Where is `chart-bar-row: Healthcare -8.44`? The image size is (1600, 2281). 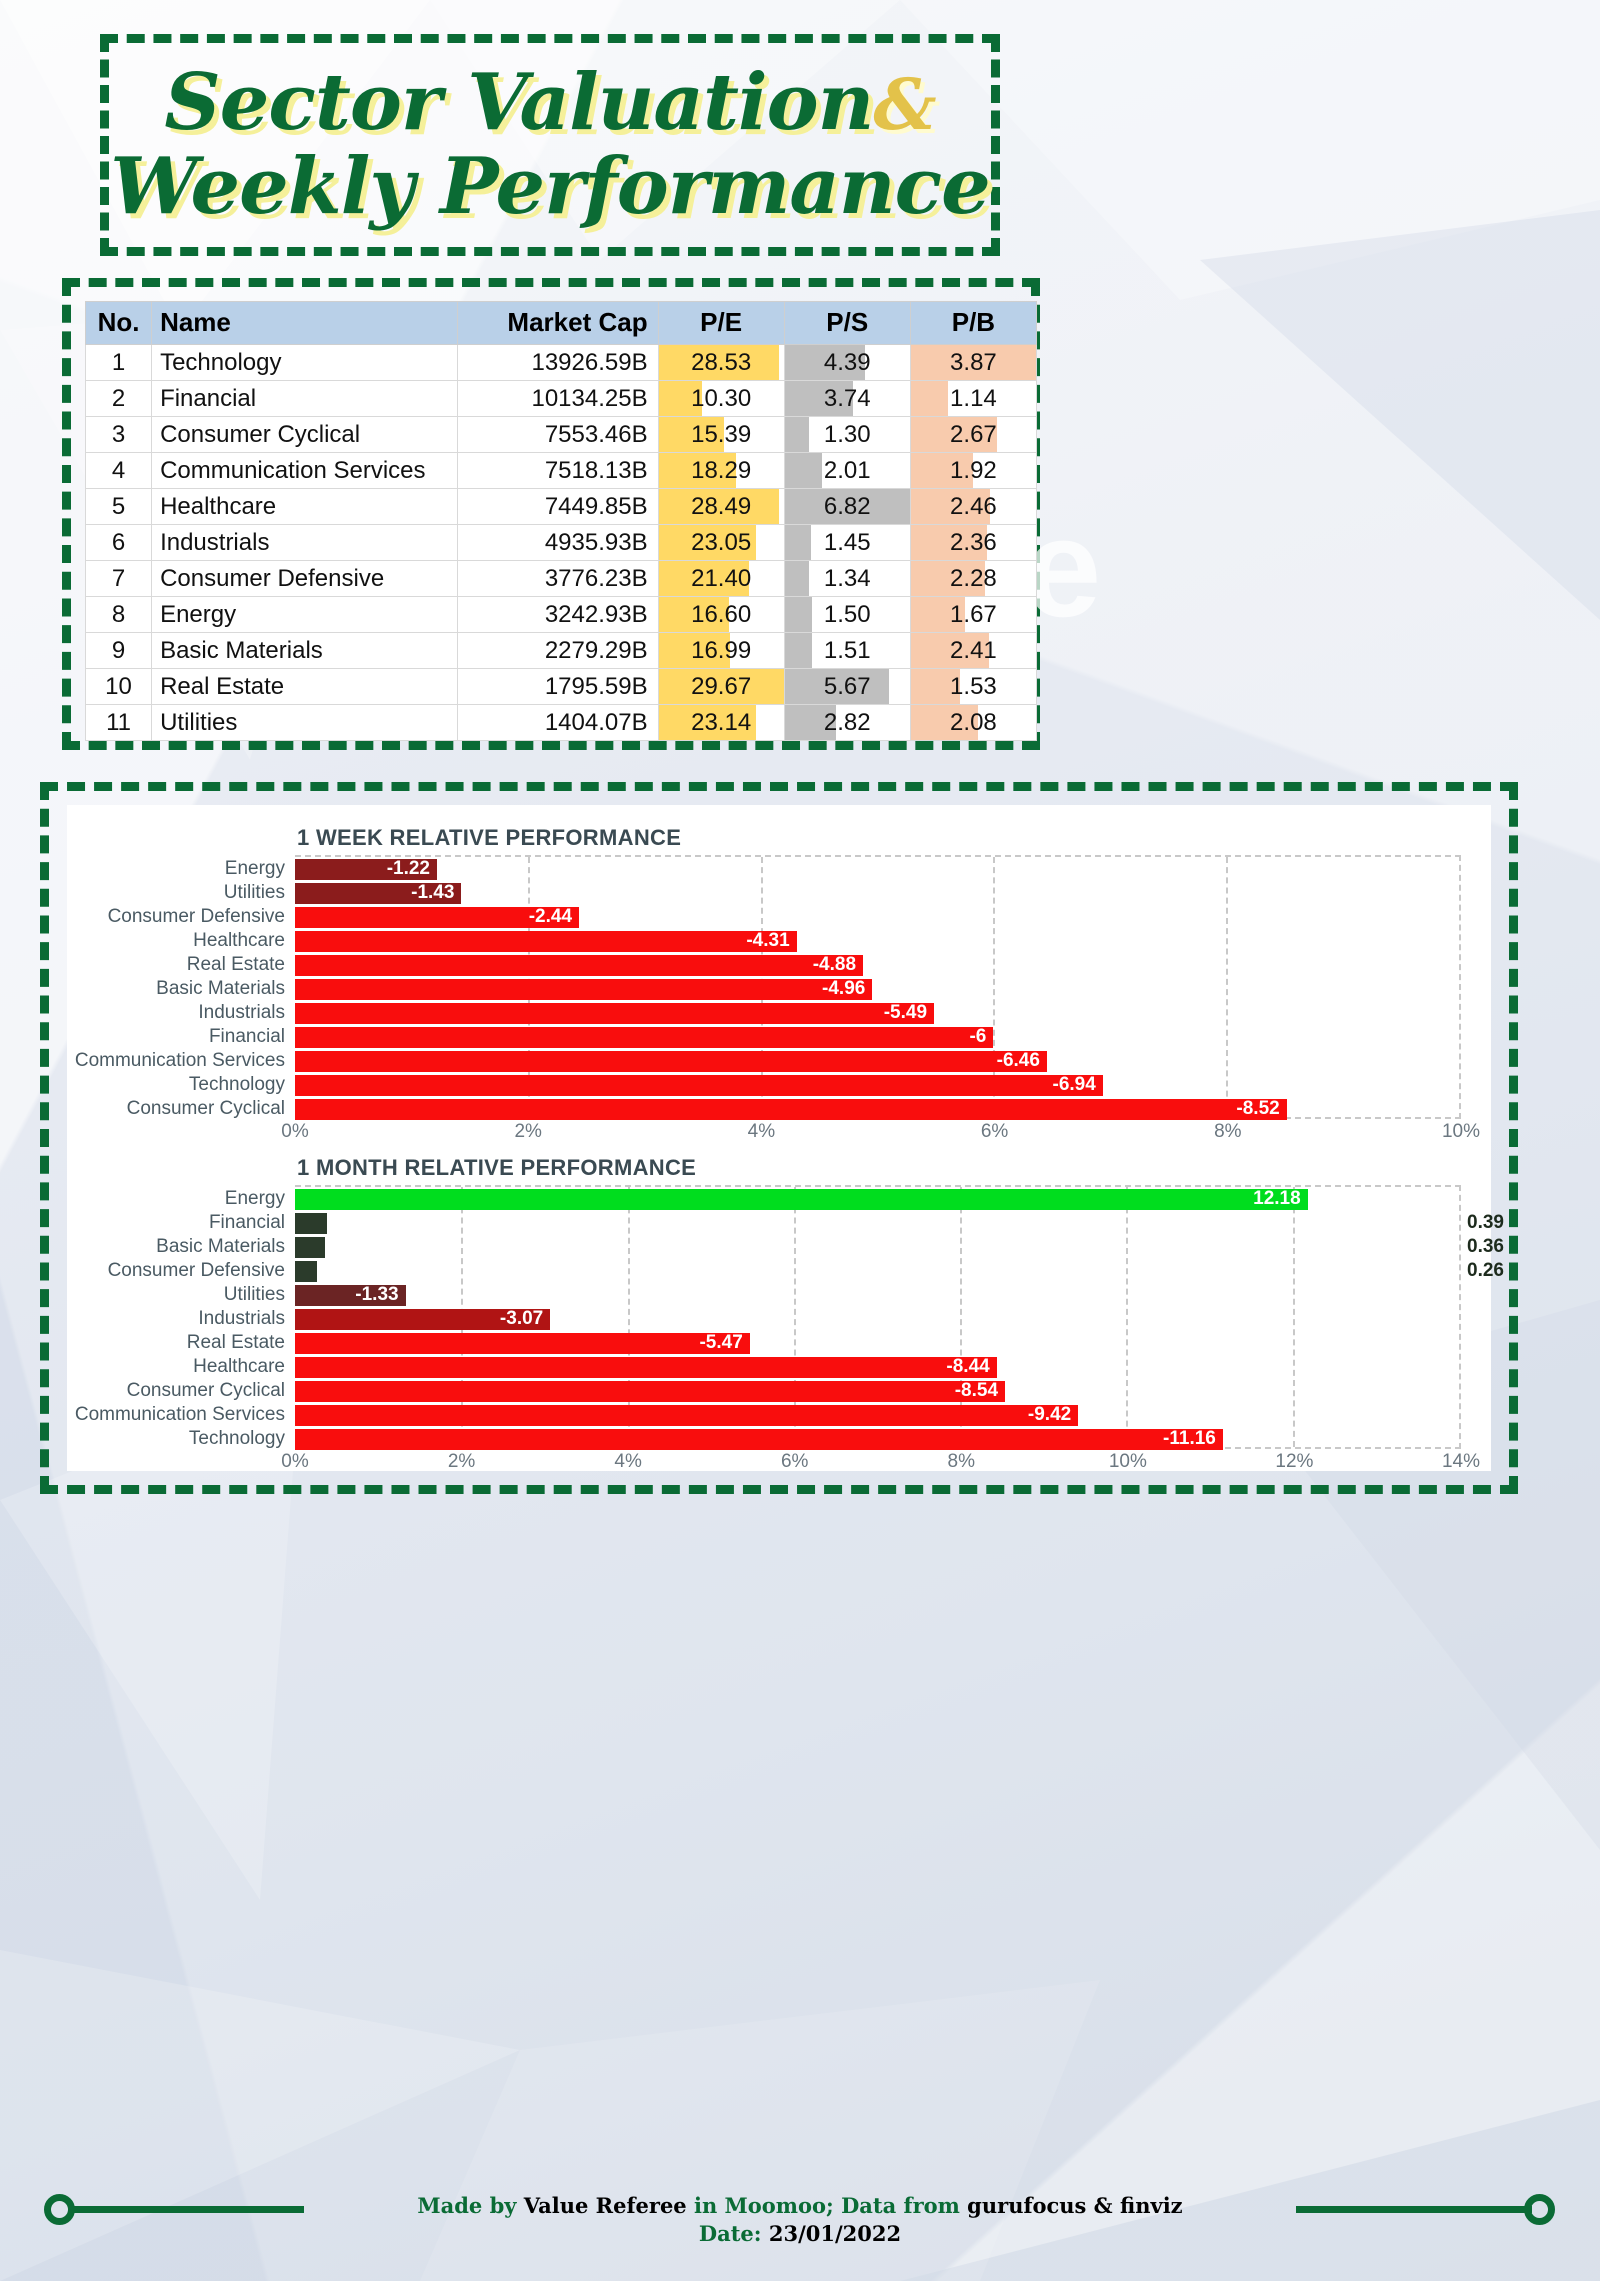
chart-bar-row: Healthcare -8.44 is located at coordinates (826, 1367).